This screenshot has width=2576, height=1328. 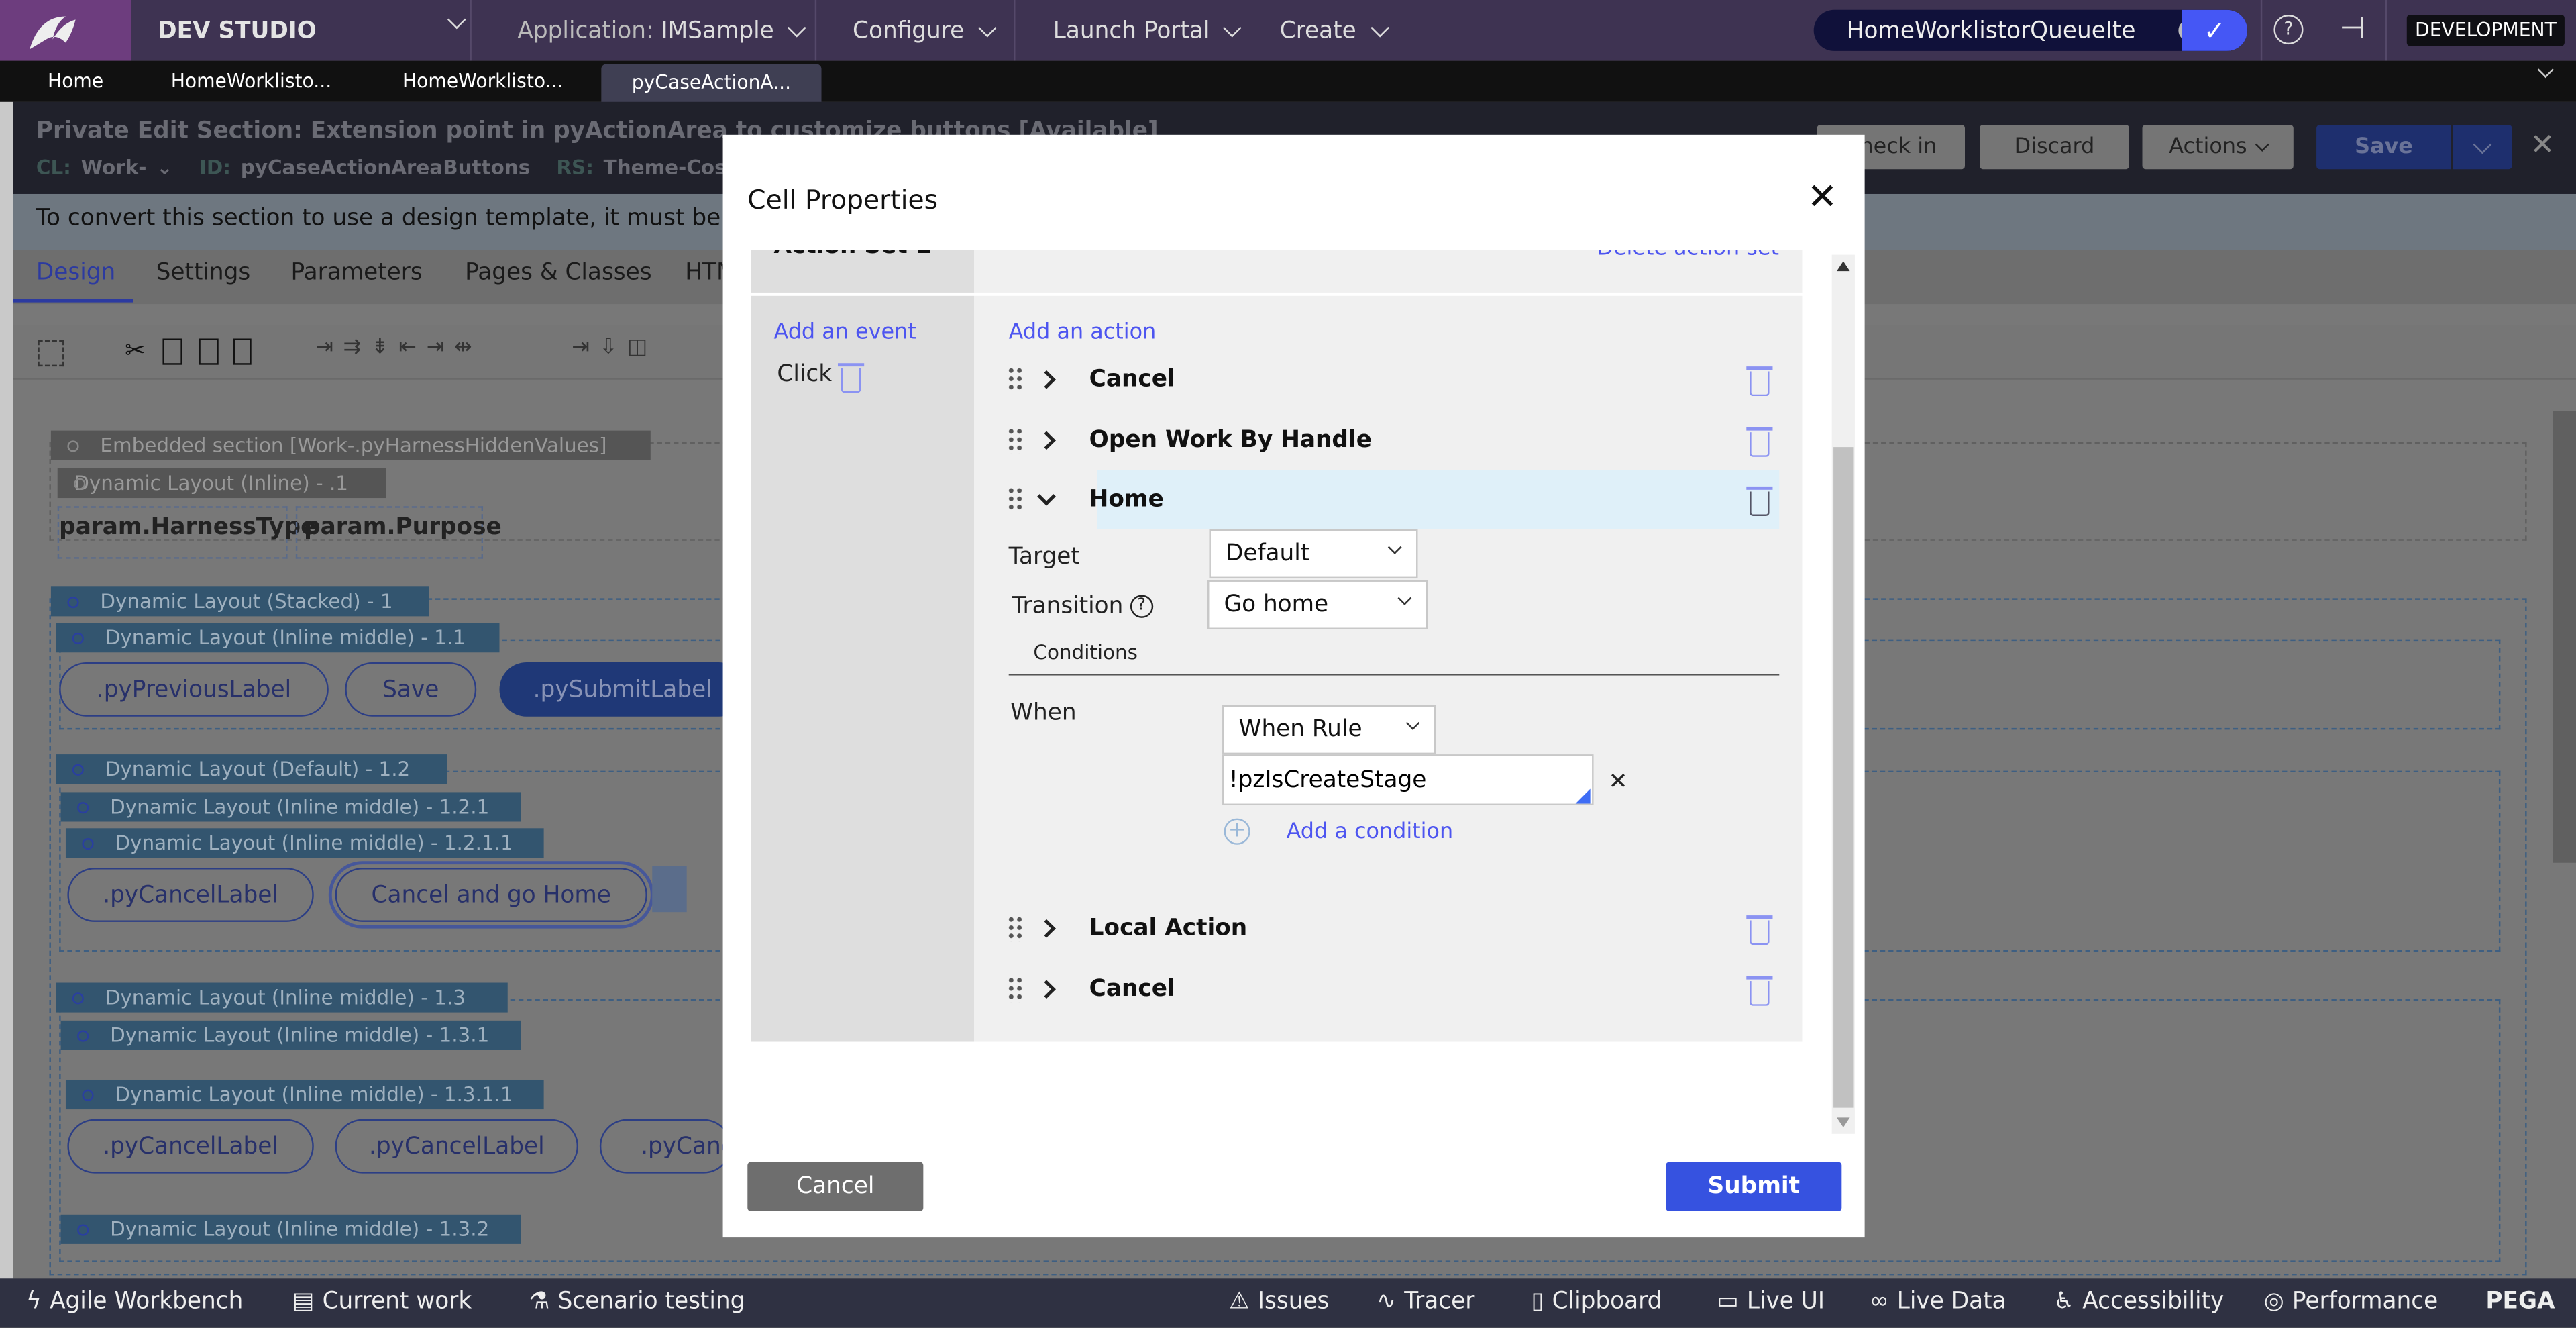 What do you see at coordinates (804, 375) in the screenshot?
I see `event-click: Click` at bounding box center [804, 375].